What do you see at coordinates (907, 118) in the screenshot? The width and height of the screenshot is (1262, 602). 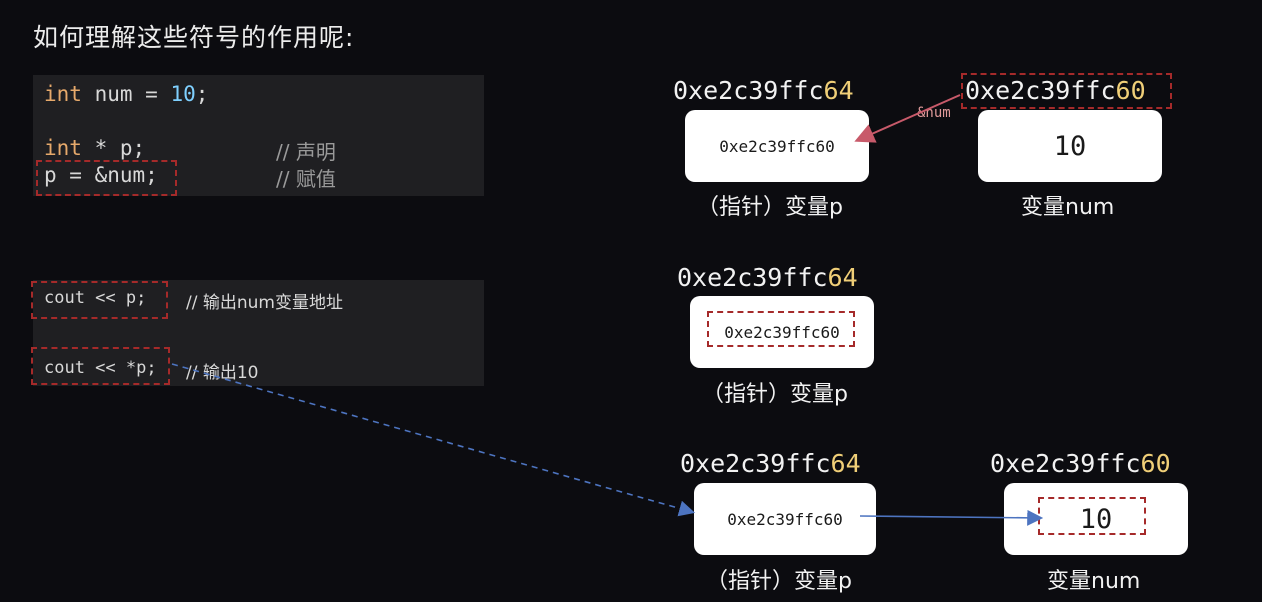 I see `arrow-address-of` at bounding box center [907, 118].